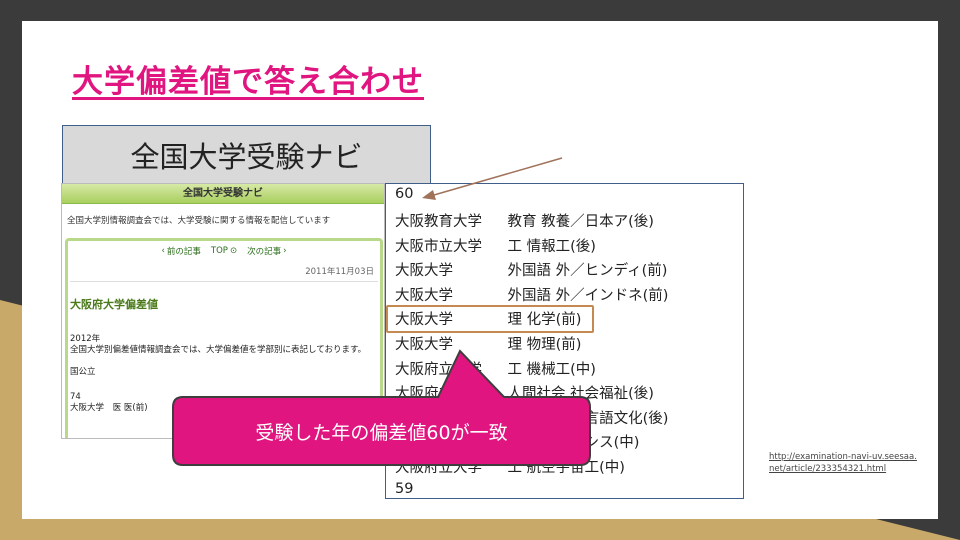 The width and height of the screenshot is (960, 540). What do you see at coordinates (248, 82) in the screenshot?
I see `slide-title: 大学偏差値で答え合わせ` at bounding box center [248, 82].